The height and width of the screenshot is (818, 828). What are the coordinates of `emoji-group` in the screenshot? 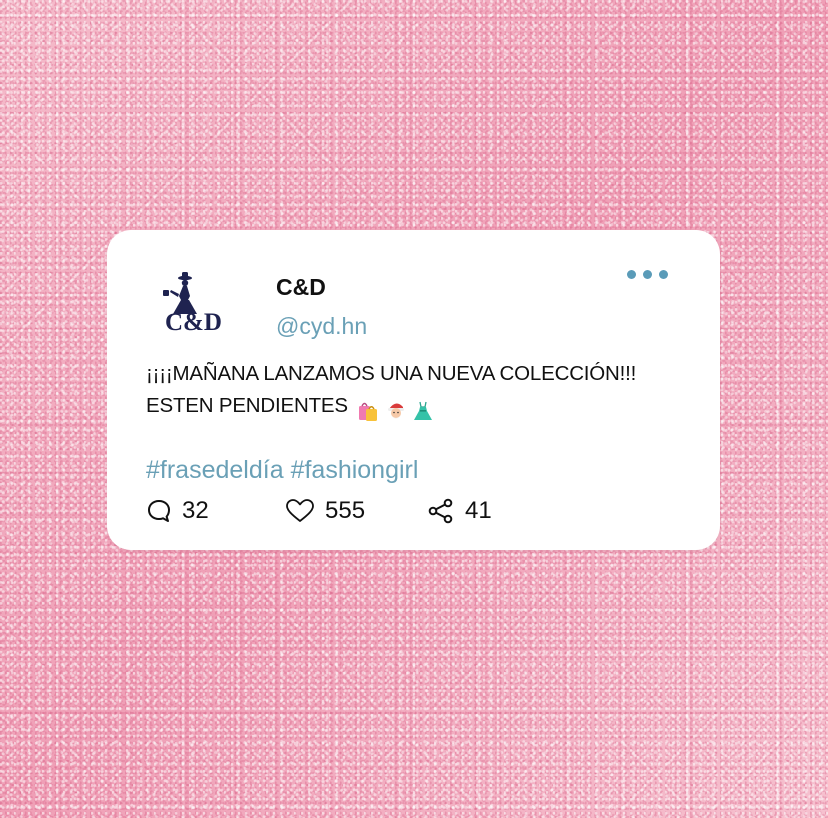 It's located at (395, 410).